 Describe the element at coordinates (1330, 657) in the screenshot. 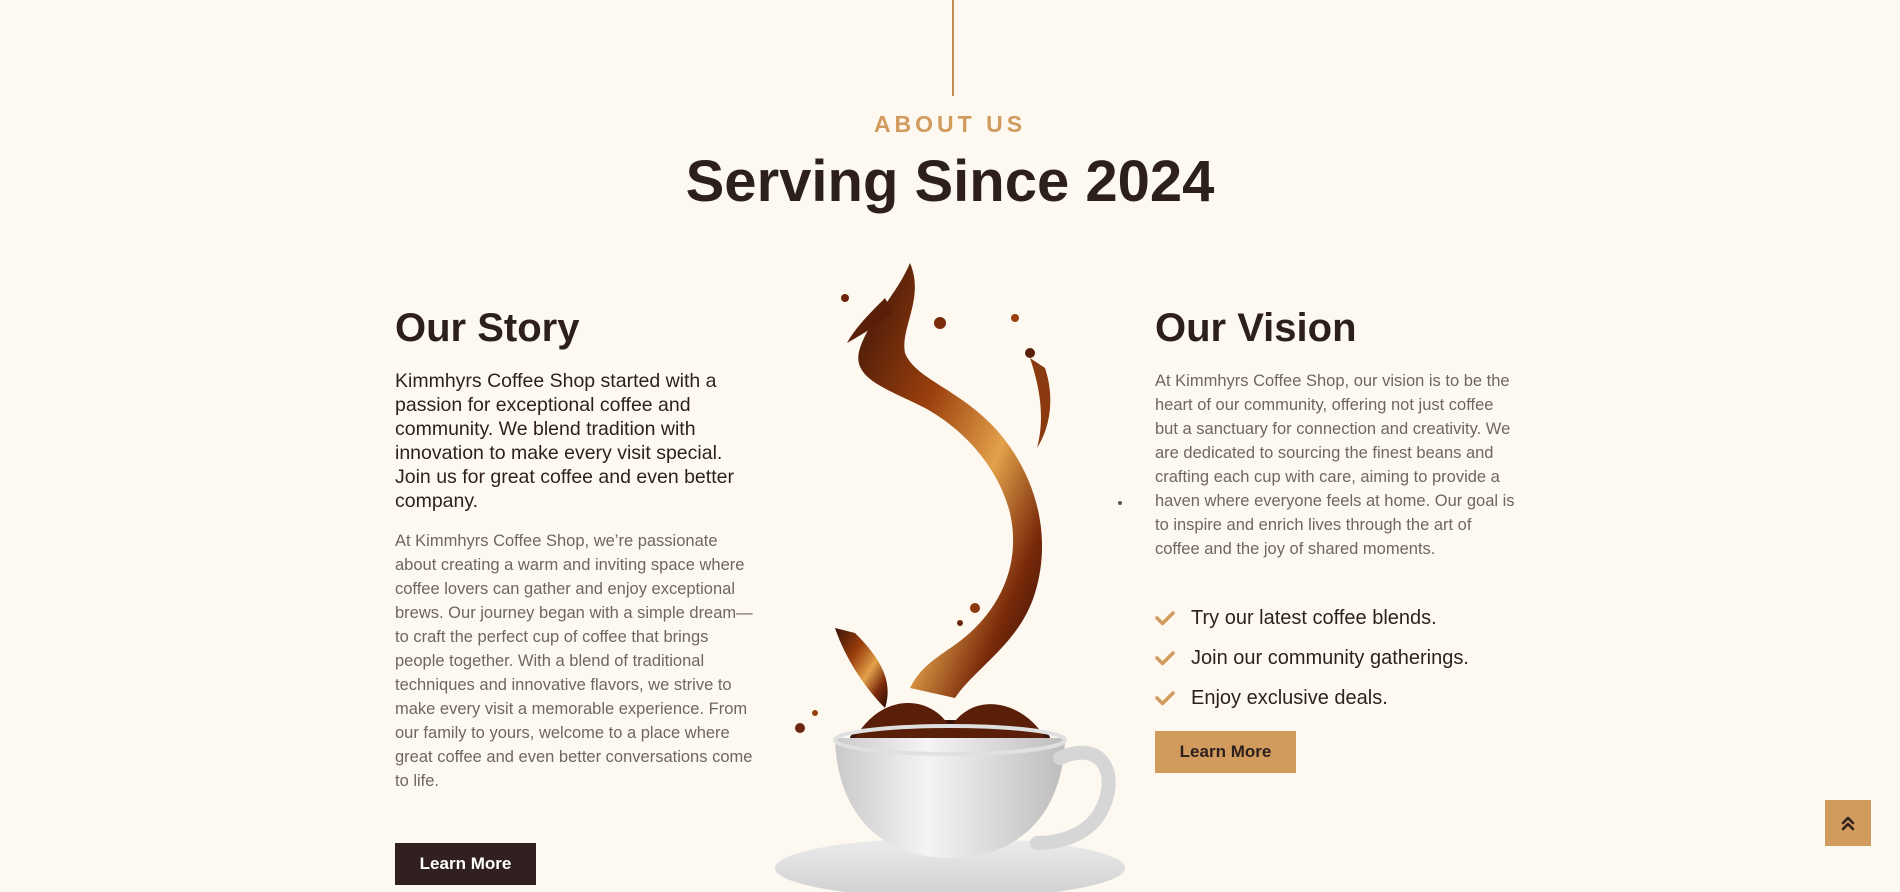

I see `checklist-item-label: Join our community gatherings.` at that location.